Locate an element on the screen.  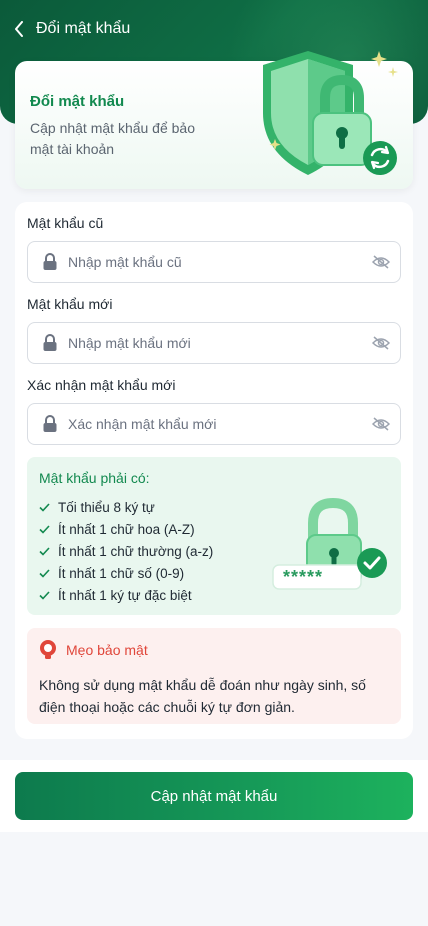
list-item: Ít nhất 1 chữ hoa (A-Z) is located at coordinates (126, 529).